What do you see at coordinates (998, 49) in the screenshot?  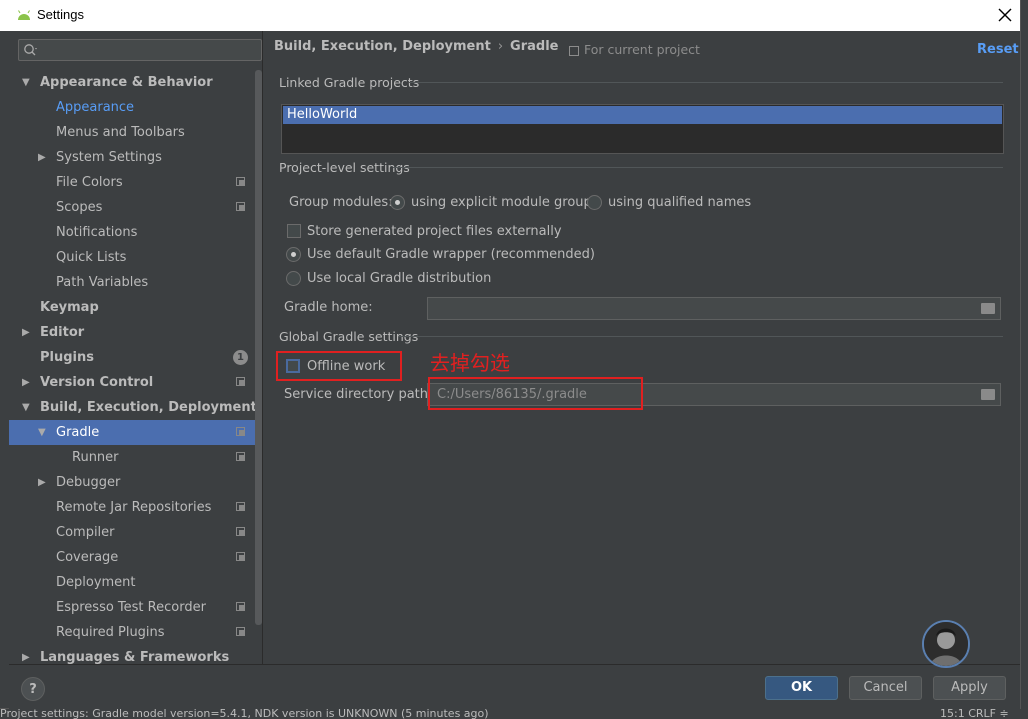 I see `reset-link: Reset` at bounding box center [998, 49].